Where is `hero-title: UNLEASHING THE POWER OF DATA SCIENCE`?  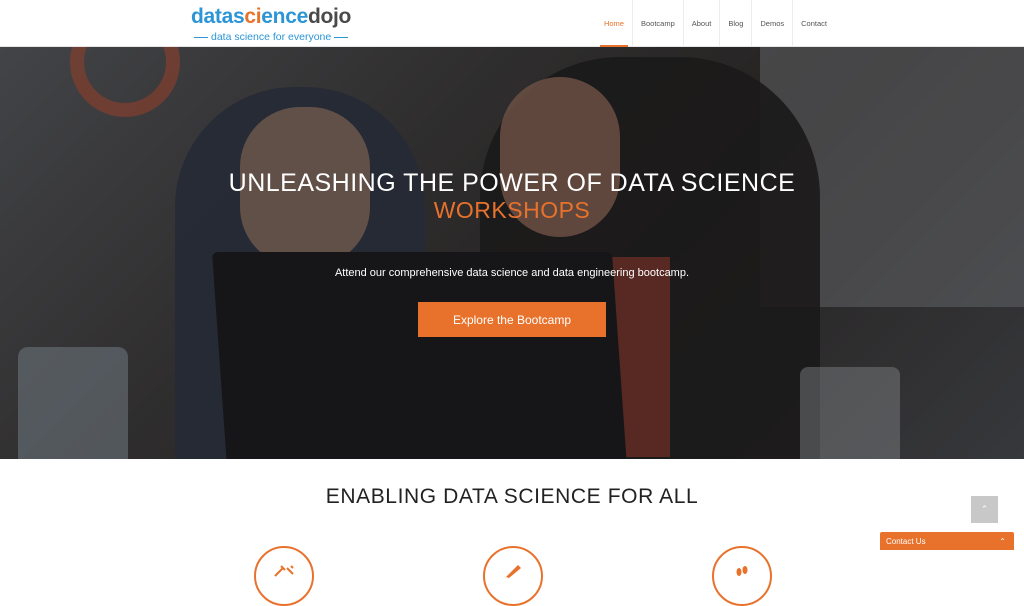 hero-title: UNLEASHING THE POWER OF DATA SCIENCE is located at coordinates (512, 183).